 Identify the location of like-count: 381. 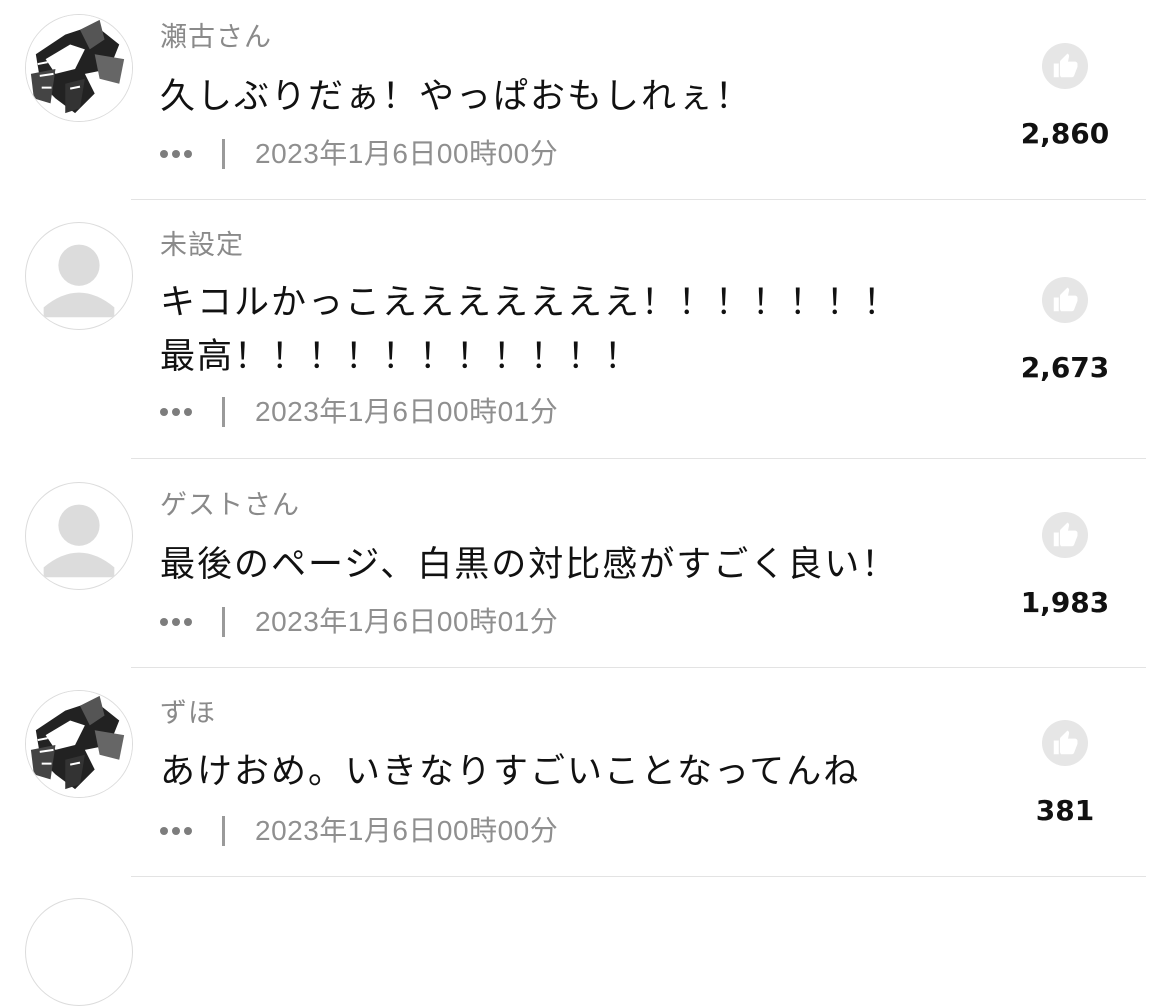
(1065, 810).